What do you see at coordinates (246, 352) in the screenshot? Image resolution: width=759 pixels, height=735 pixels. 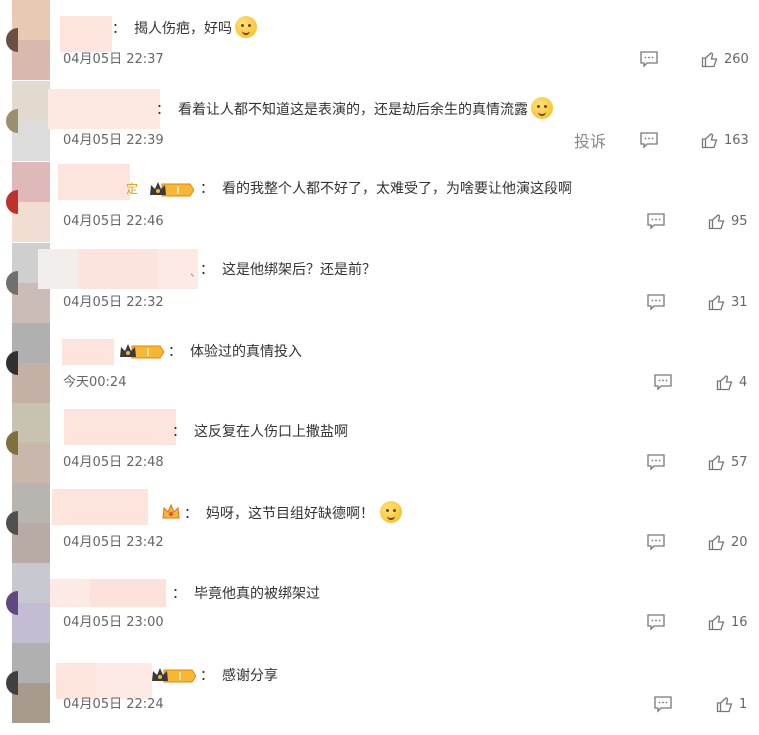 I see `comment-text: 体验过的真情投入` at bounding box center [246, 352].